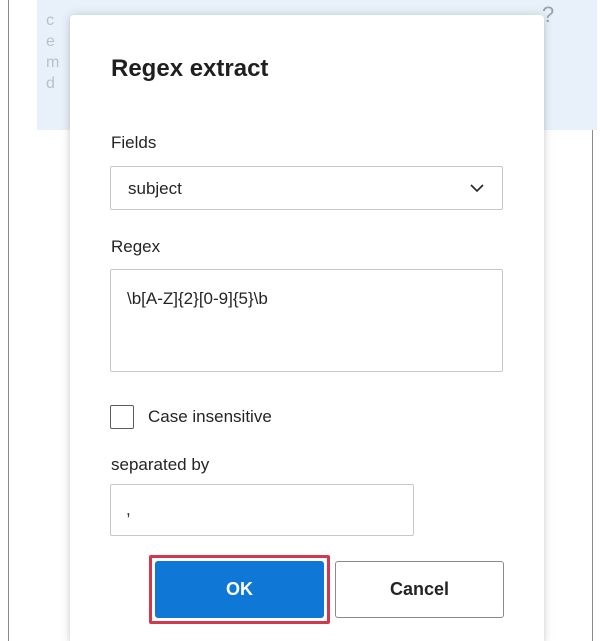  I want to click on regex-value: \b[A-Z]{2}[0-9]{5}\b, so click(197, 298).